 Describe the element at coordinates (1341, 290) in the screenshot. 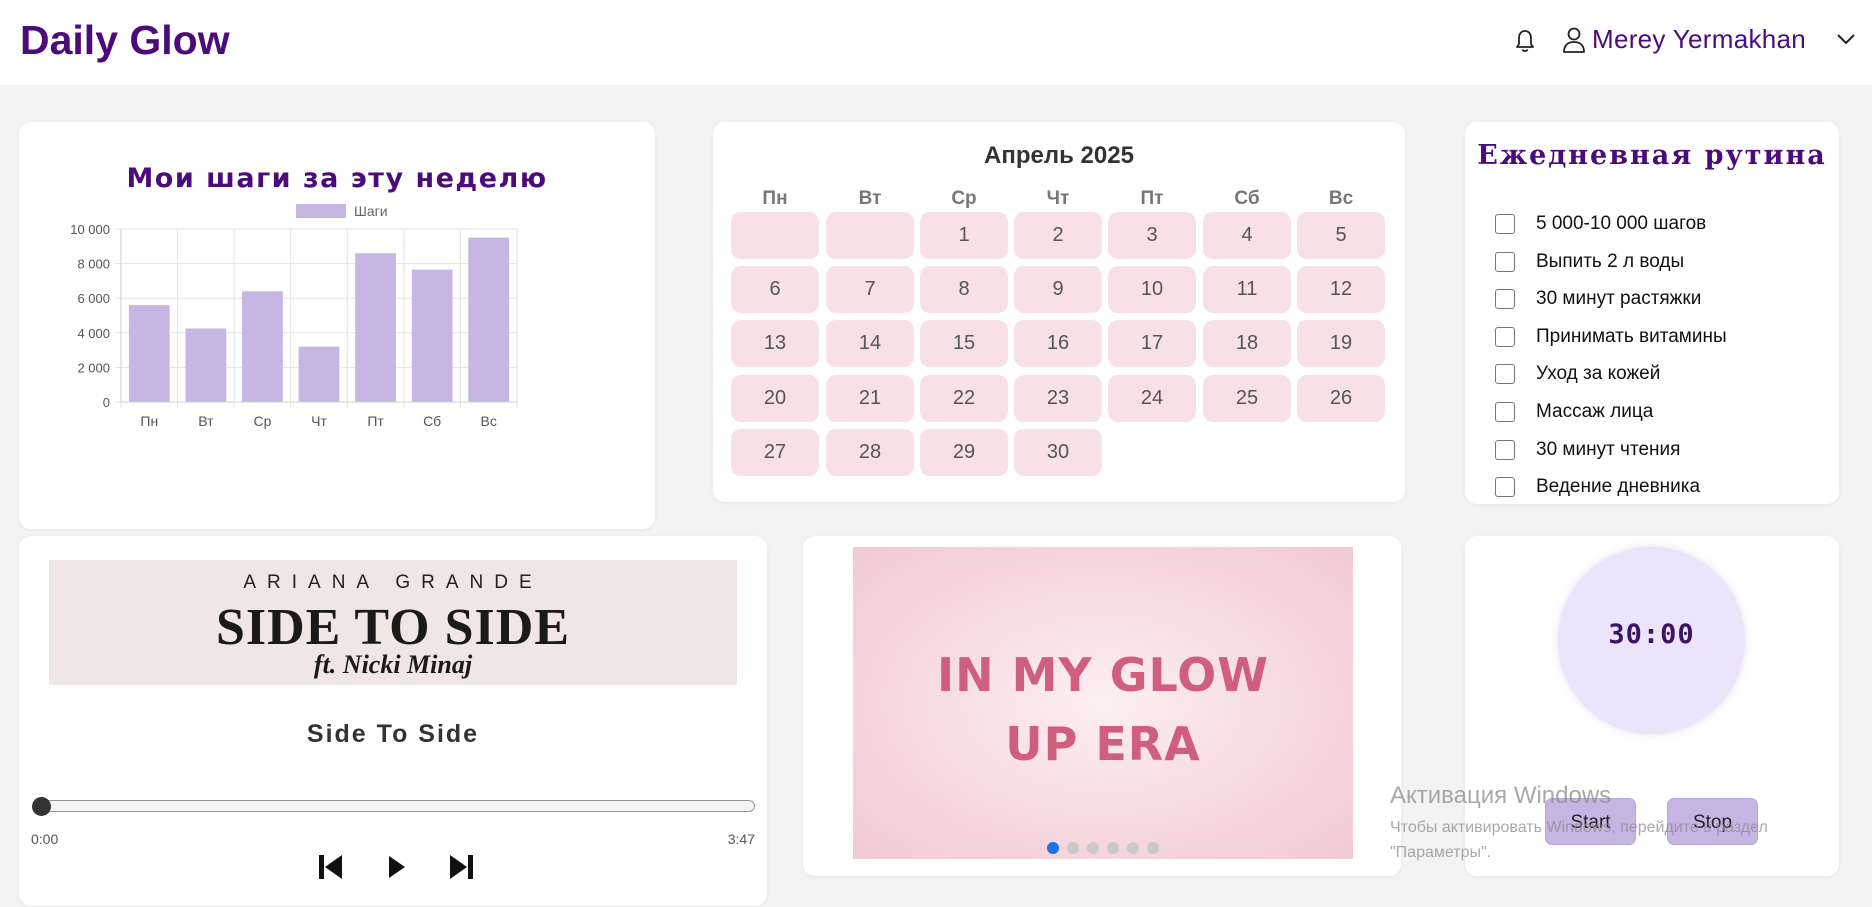

I see `calendar-day: 12` at that location.